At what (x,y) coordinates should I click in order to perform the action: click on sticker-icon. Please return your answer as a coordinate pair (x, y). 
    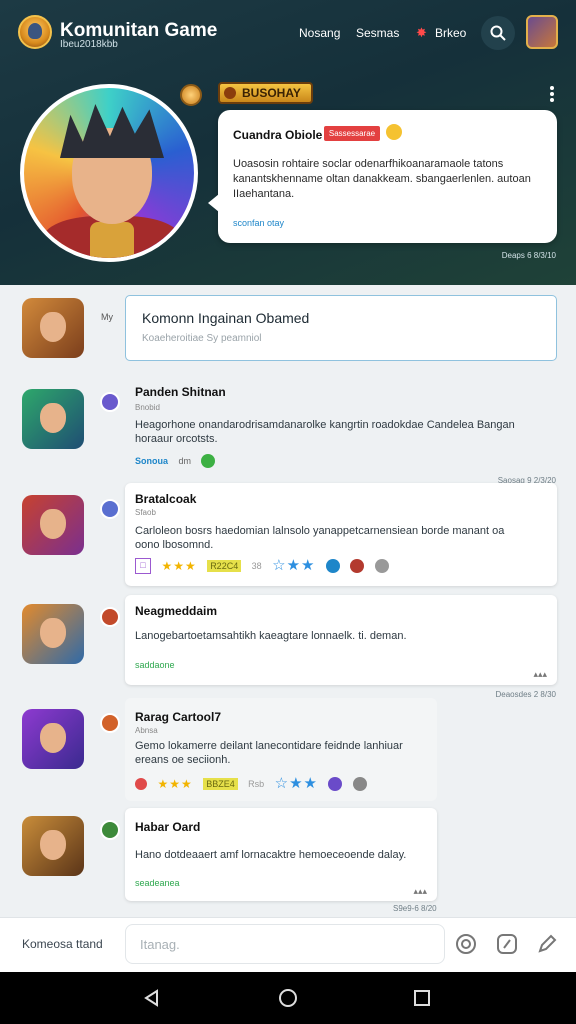
    Looking at the image, I should click on (507, 944).